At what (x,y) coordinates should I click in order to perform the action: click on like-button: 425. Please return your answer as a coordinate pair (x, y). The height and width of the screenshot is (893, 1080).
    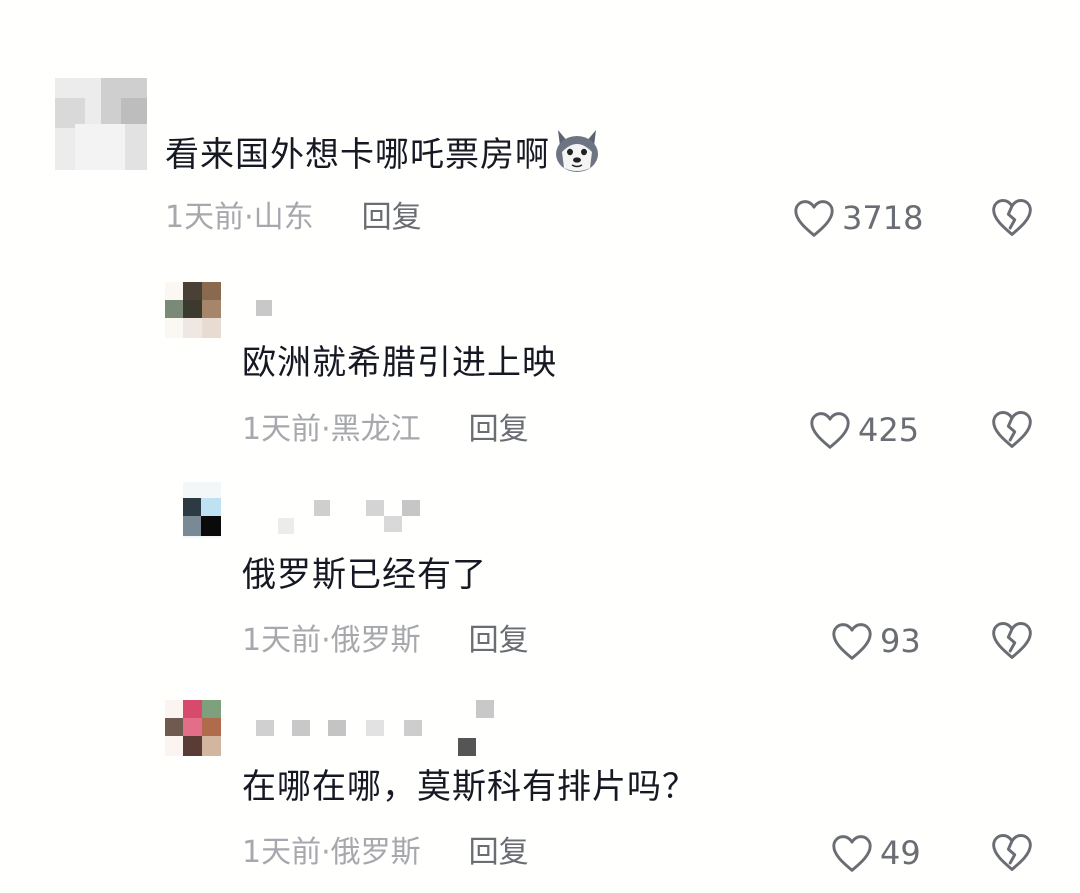
    Looking at the image, I should click on (863, 430).